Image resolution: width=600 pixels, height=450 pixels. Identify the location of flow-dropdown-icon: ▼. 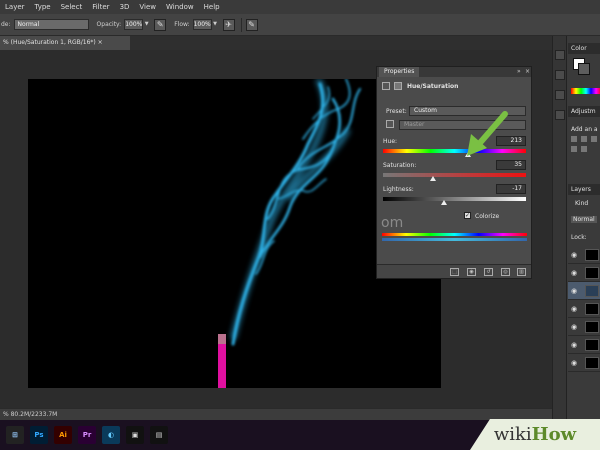
(215, 24).